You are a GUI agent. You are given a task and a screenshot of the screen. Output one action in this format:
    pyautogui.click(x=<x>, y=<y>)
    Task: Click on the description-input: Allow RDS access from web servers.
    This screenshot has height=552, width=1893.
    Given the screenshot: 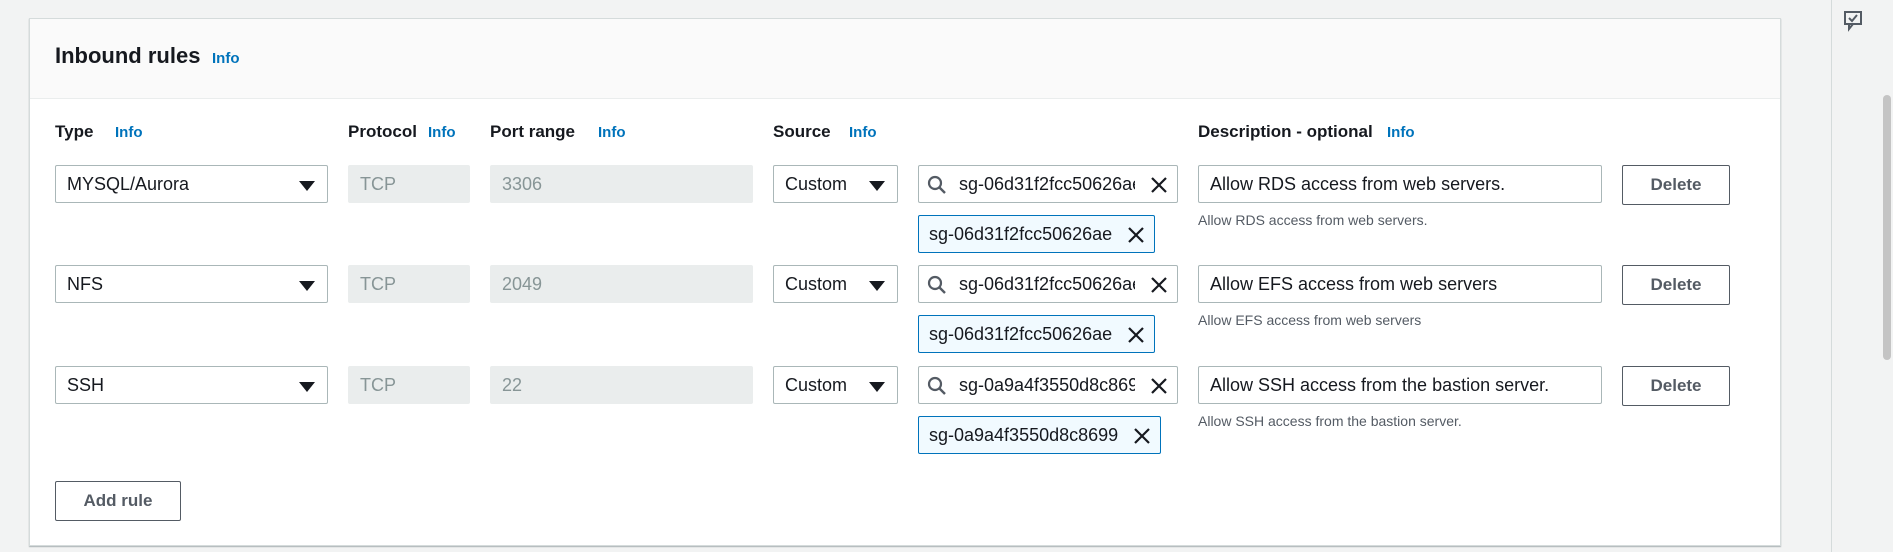 What is the action you would take?
    pyautogui.click(x=1400, y=184)
    